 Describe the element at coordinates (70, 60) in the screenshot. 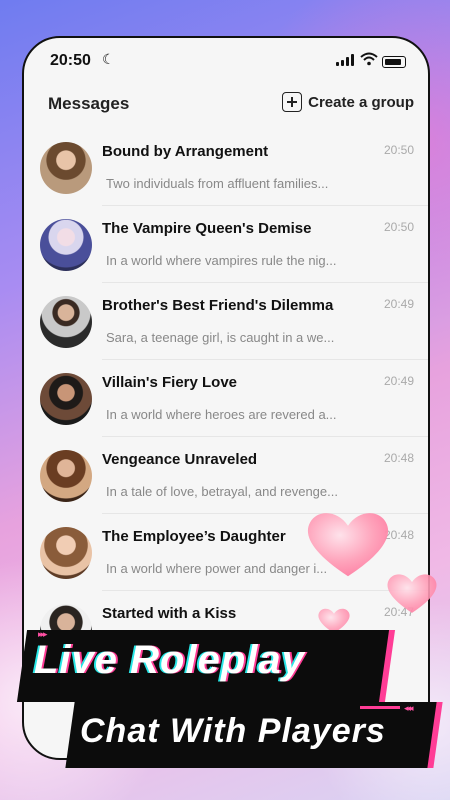

I see `status-time: 20:50` at that location.